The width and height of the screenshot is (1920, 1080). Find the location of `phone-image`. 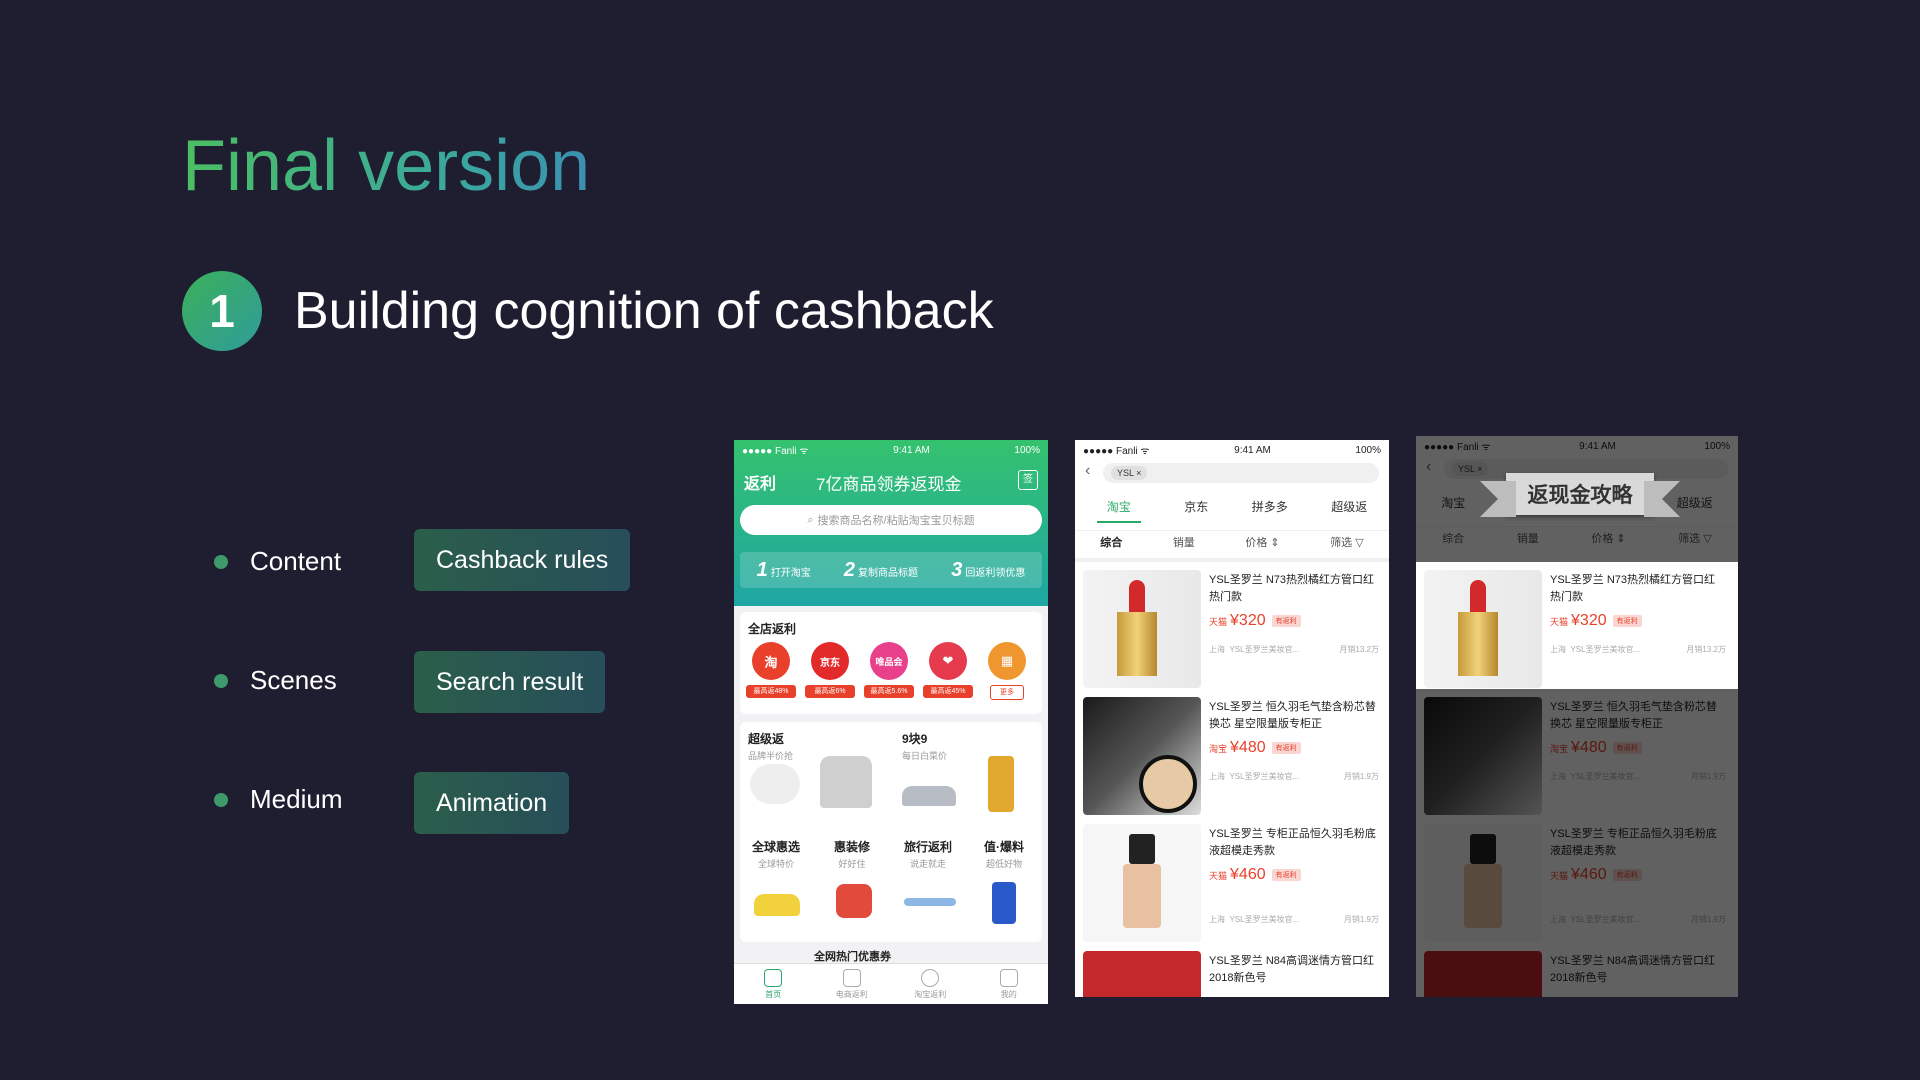

phone-image is located at coordinates (1004, 903).